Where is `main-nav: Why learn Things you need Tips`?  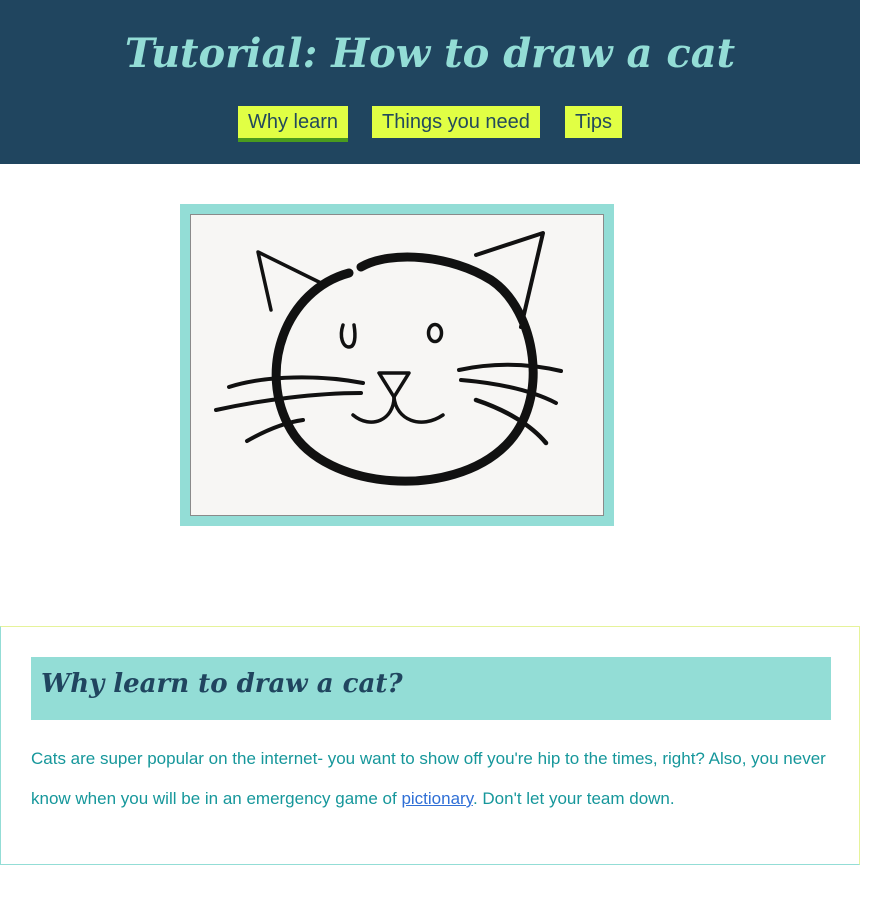
main-nav: Why learn Things you need Tips is located at coordinates (430, 126).